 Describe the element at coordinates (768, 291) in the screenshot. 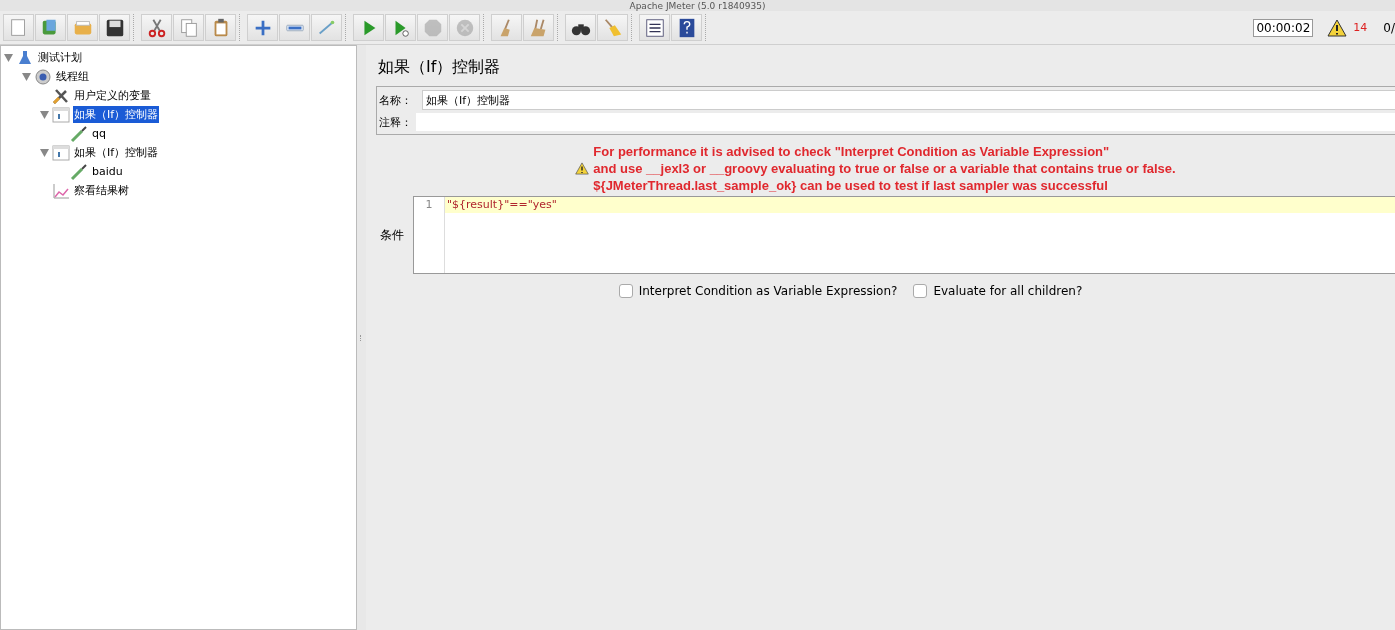

I see `checkbox-label: Interpret Condition as Variable Expression?` at that location.